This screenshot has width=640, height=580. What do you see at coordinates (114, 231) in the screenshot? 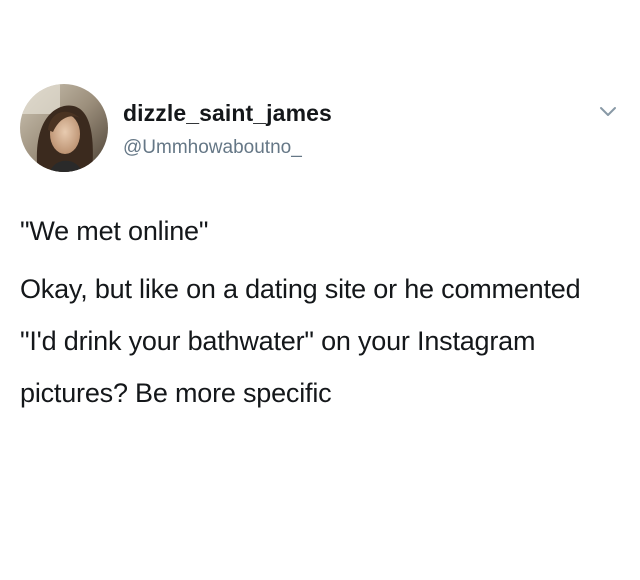
I see `tweet-paragraph: "We met online"` at bounding box center [114, 231].